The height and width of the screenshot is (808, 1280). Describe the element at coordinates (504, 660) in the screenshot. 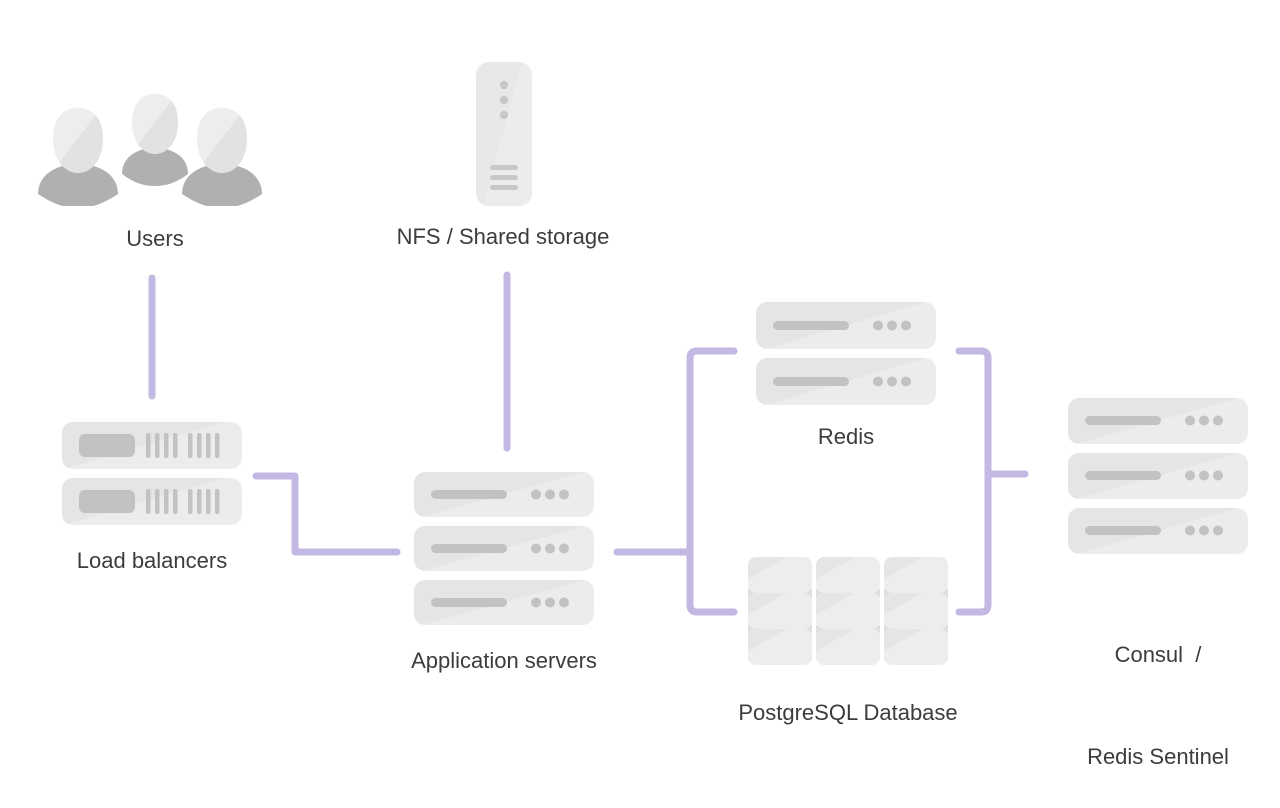

I see `label-application-servers: Application servers` at that location.